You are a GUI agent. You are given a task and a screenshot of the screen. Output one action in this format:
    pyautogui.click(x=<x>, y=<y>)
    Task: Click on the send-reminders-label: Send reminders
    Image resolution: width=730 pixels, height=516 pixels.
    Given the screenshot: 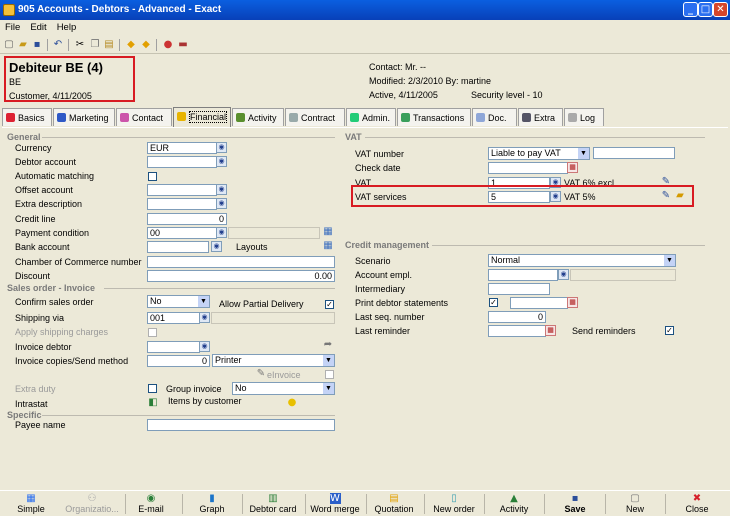 What is the action you would take?
    pyautogui.click(x=604, y=331)
    